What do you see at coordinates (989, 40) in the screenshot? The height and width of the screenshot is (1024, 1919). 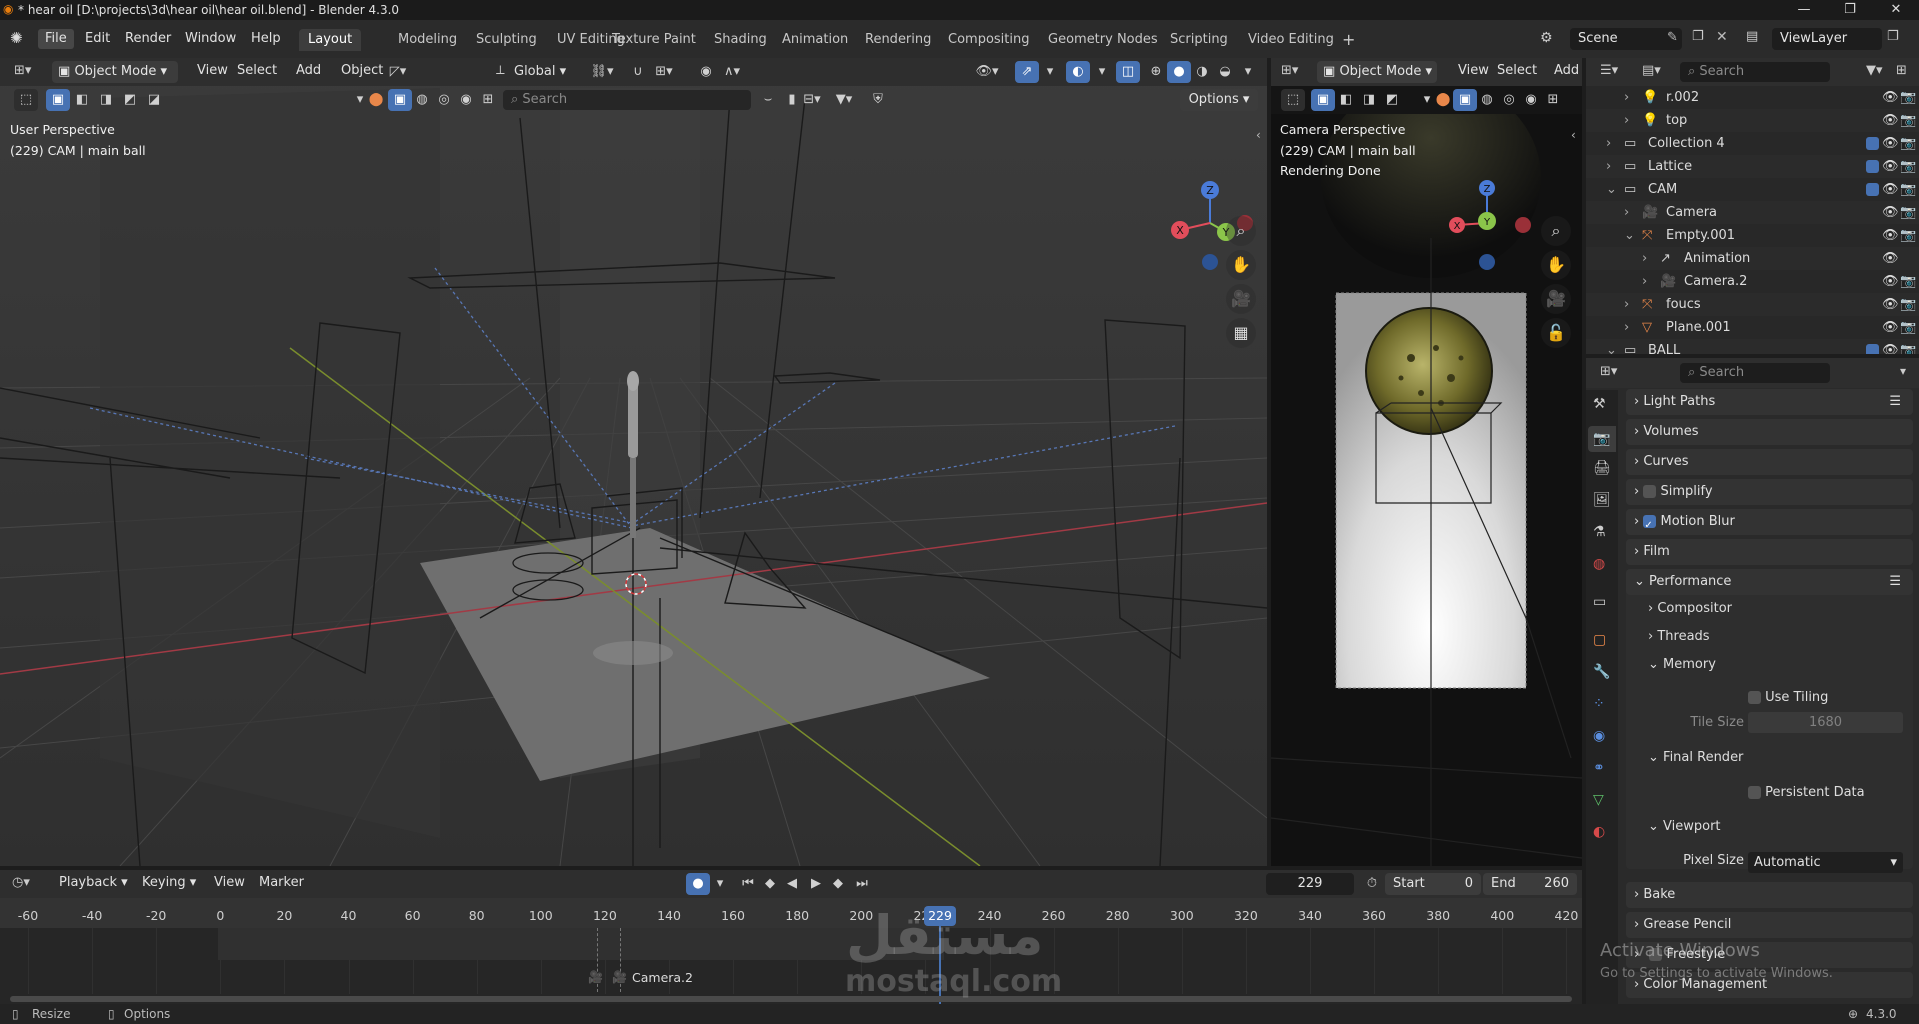 I see `tab-compositing: Compositing` at bounding box center [989, 40].